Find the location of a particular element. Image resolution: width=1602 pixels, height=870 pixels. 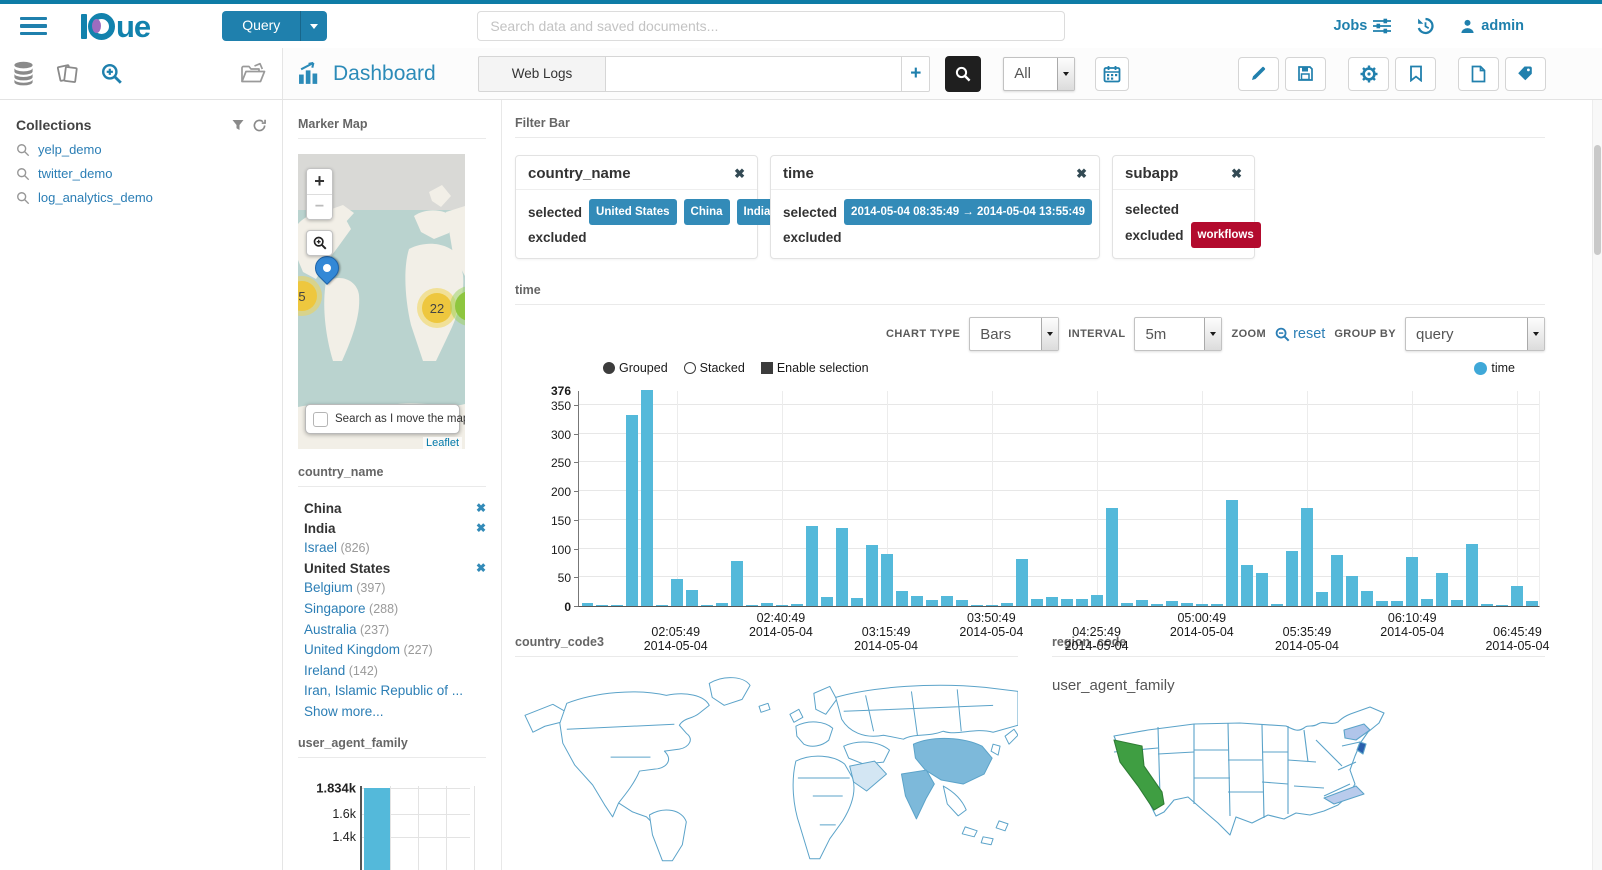

facet-label: Israel is located at coordinates (320, 547).